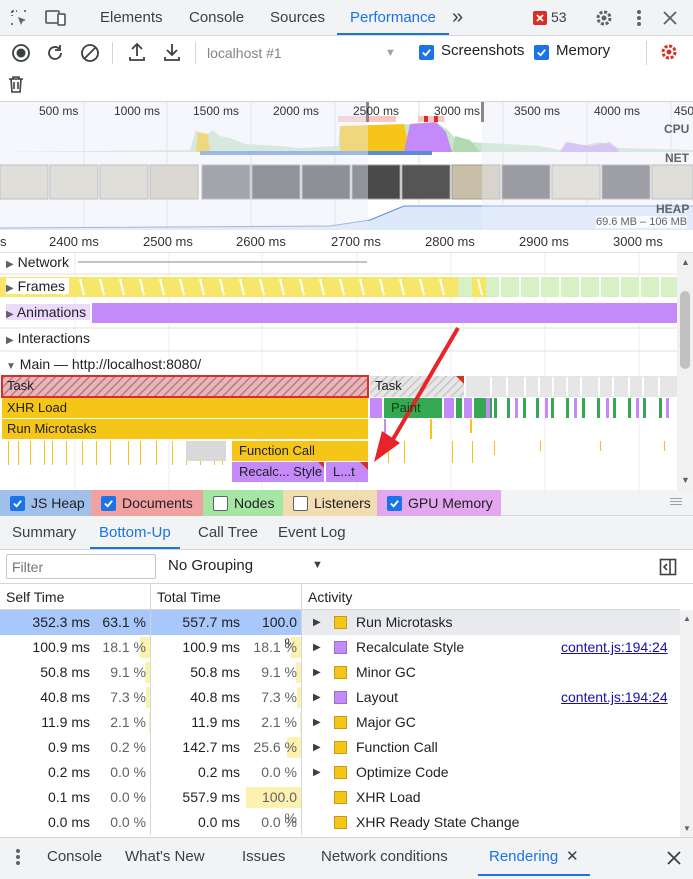 Image resolution: width=693 pixels, height=879 pixels. I want to click on column-header-activity: Activity, so click(491, 597).